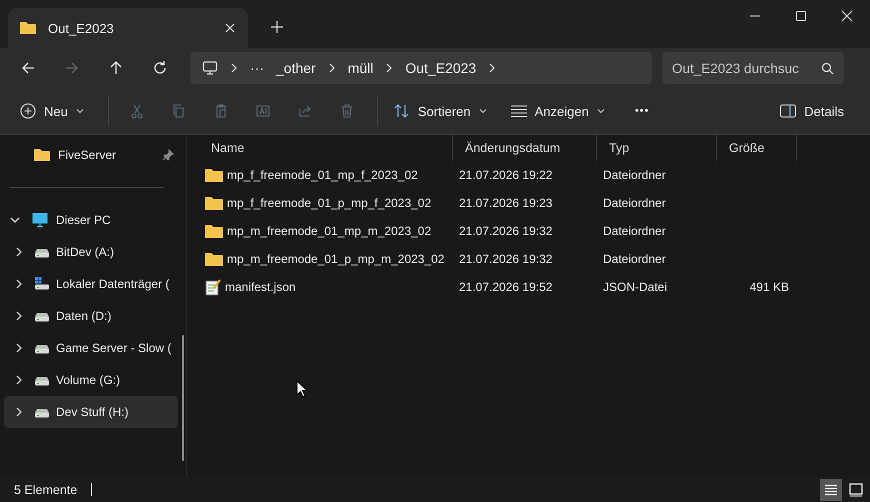 The width and height of the screenshot is (870, 502). What do you see at coordinates (277, 27) in the screenshot?
I see `new-tab-icon` at bounding box center [277, 27].